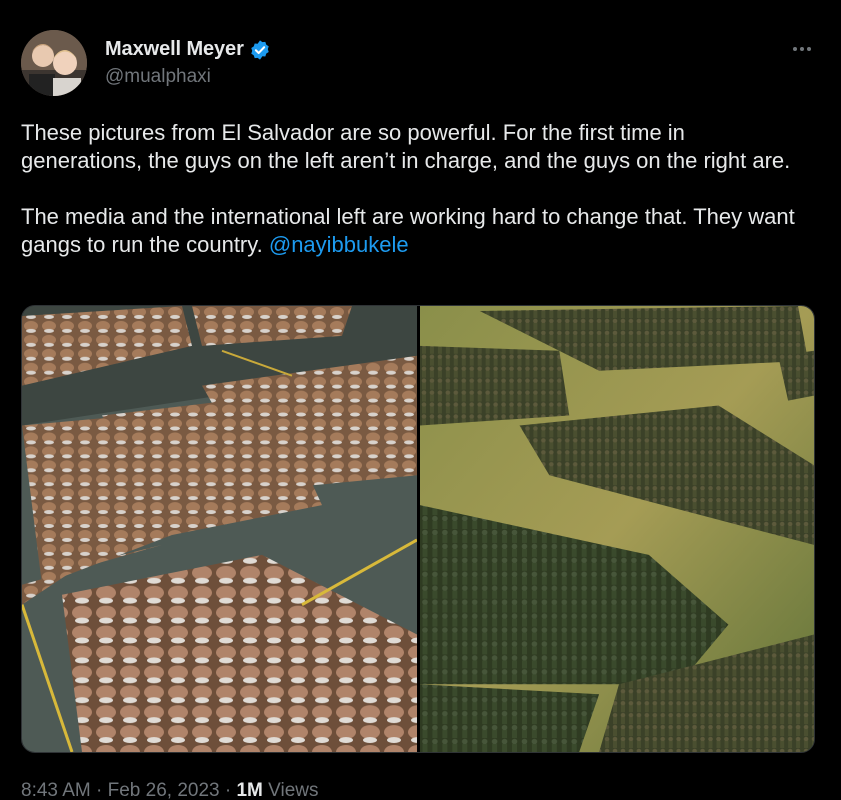 This screenshot has width=841, height=800. What do you see at coordinates (795, 49) in the screenshot?
I see `ellipsis-icon` at bounding box center [795, 49].